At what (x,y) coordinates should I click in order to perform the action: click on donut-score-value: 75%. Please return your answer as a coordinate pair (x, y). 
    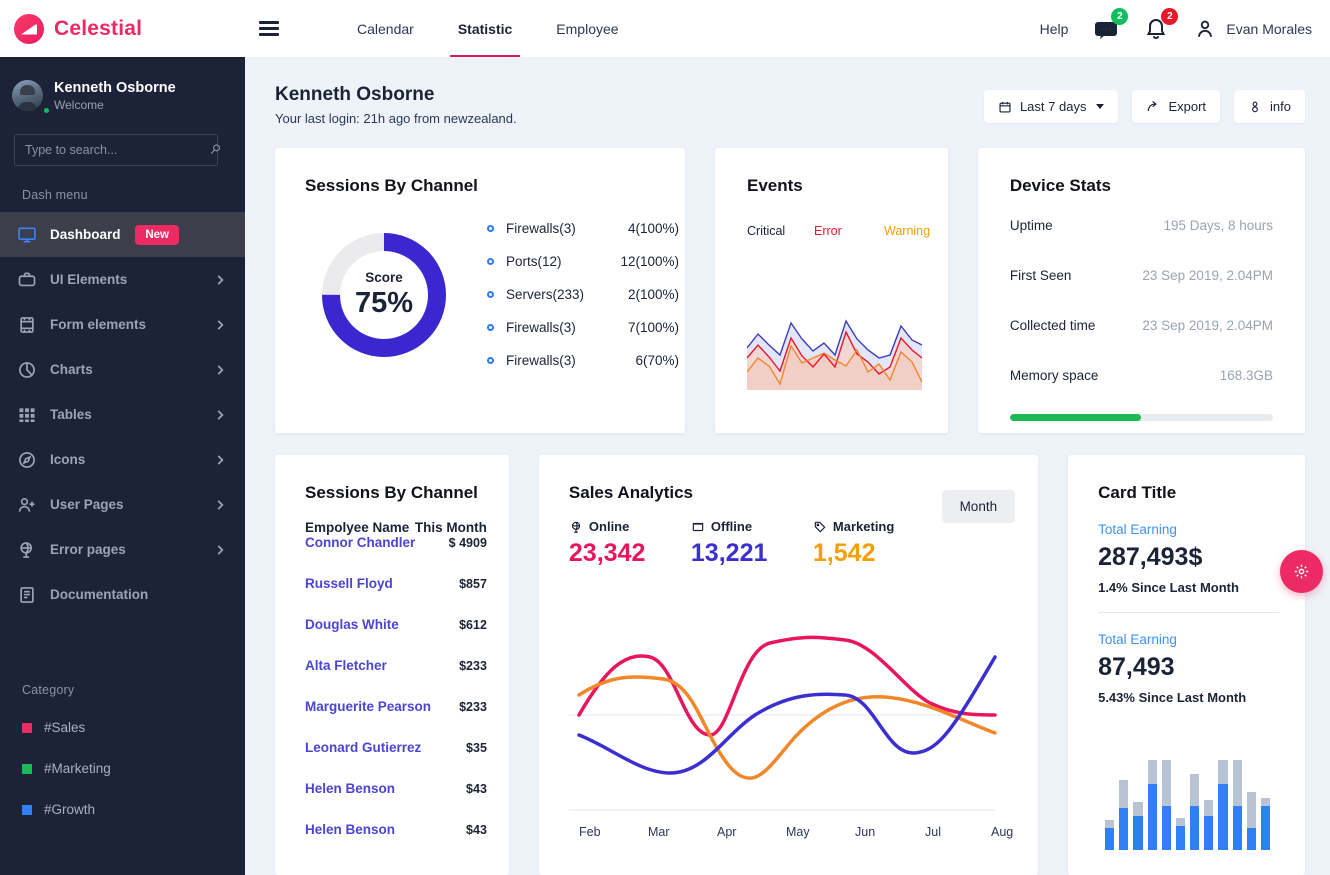
    Looking at the image, I should click on (384, 302).